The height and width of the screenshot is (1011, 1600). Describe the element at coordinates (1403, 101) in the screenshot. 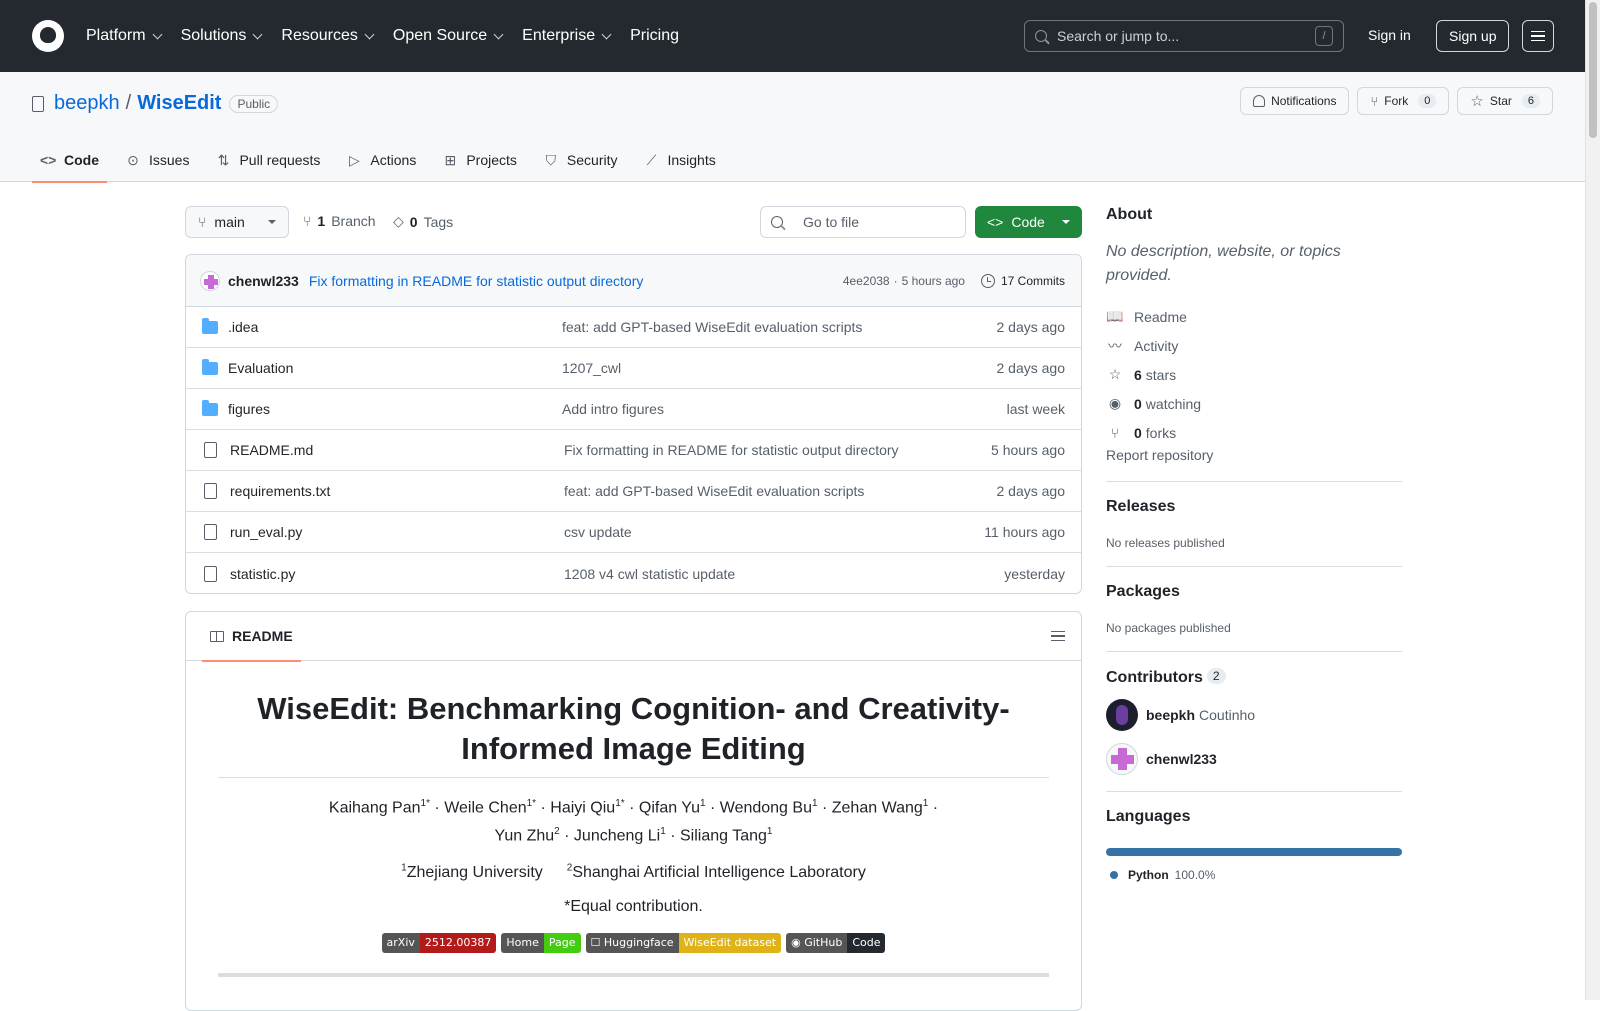

I see `fork-button: ⑂ Fork 0` at that location.